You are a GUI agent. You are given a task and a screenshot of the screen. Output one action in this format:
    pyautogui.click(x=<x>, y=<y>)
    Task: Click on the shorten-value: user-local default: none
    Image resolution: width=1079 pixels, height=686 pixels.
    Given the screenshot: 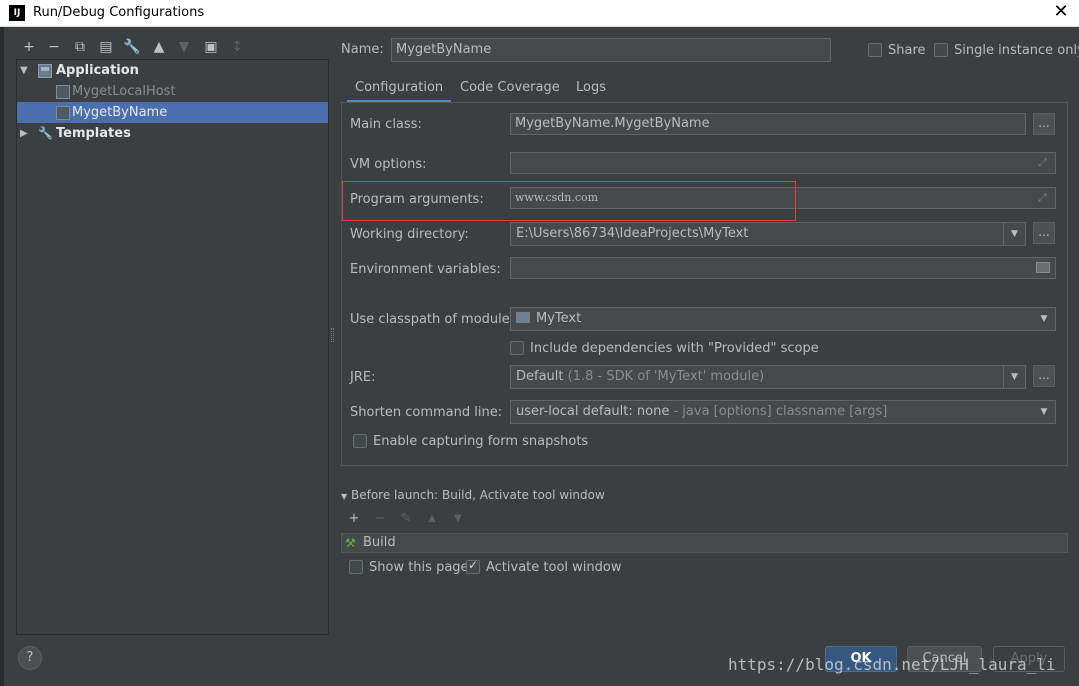 What is the action you would take?
    pyautogui.click(x=593, y=411)
    